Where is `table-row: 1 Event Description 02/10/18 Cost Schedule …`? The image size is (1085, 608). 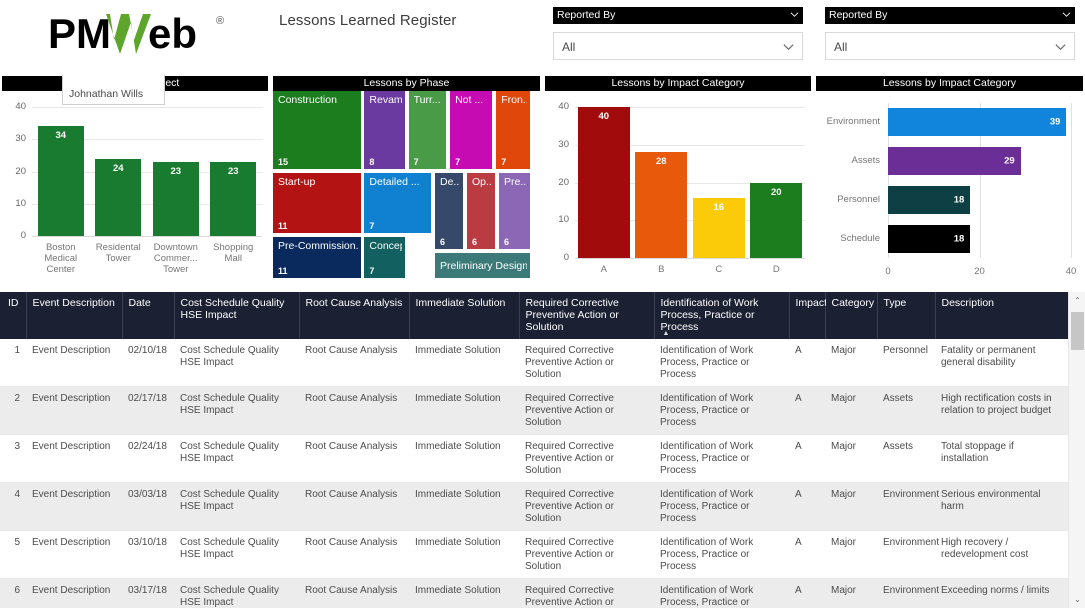 table-row: 1 Event Description 02/10/18 Cost Schedule … is located at coordinates (534, 363).